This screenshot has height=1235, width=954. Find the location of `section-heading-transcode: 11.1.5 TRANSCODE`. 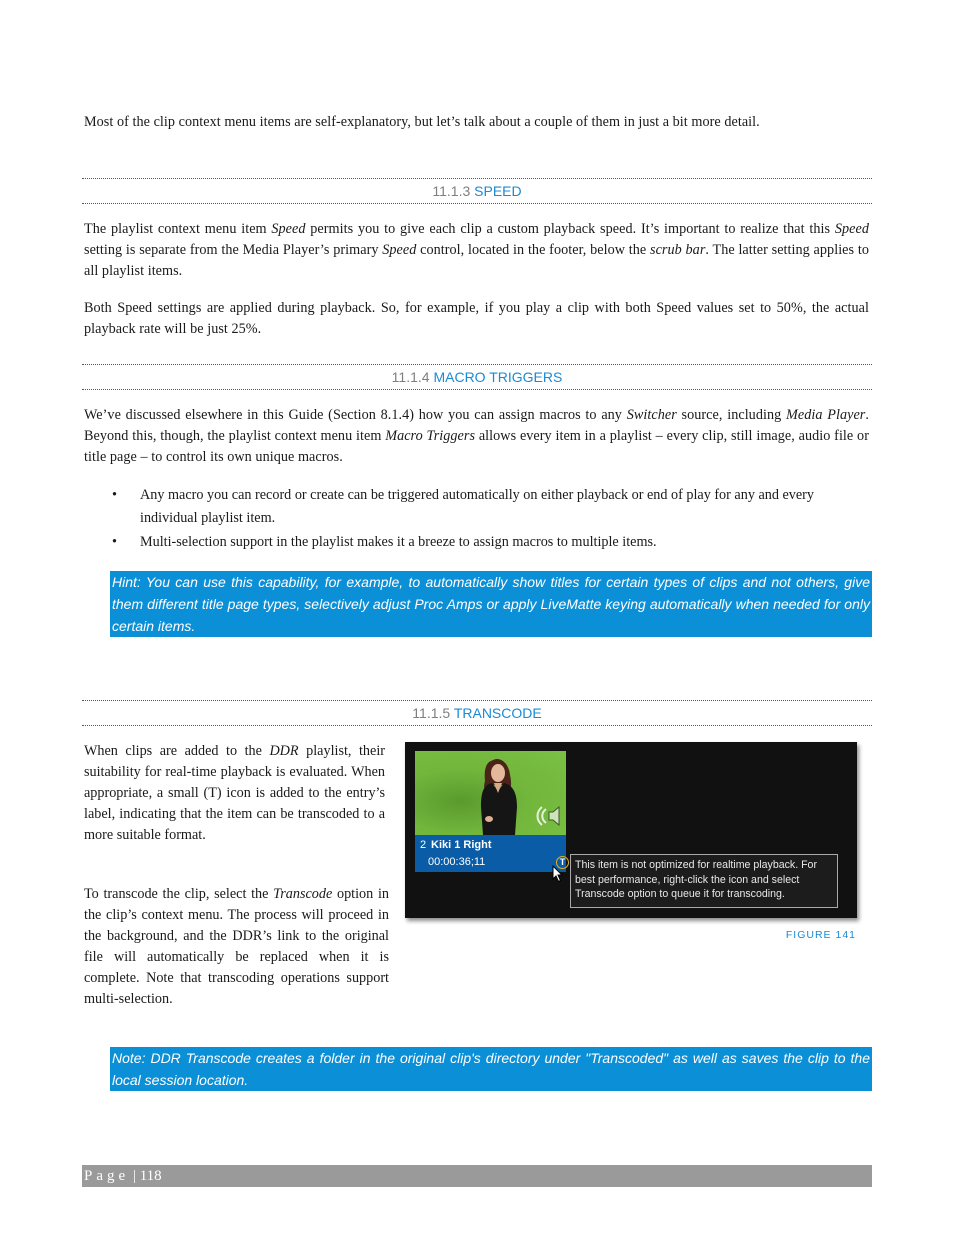

section-heading-transcode: 11.1.5 TRANSCODE is located at coordinates (477, 713).